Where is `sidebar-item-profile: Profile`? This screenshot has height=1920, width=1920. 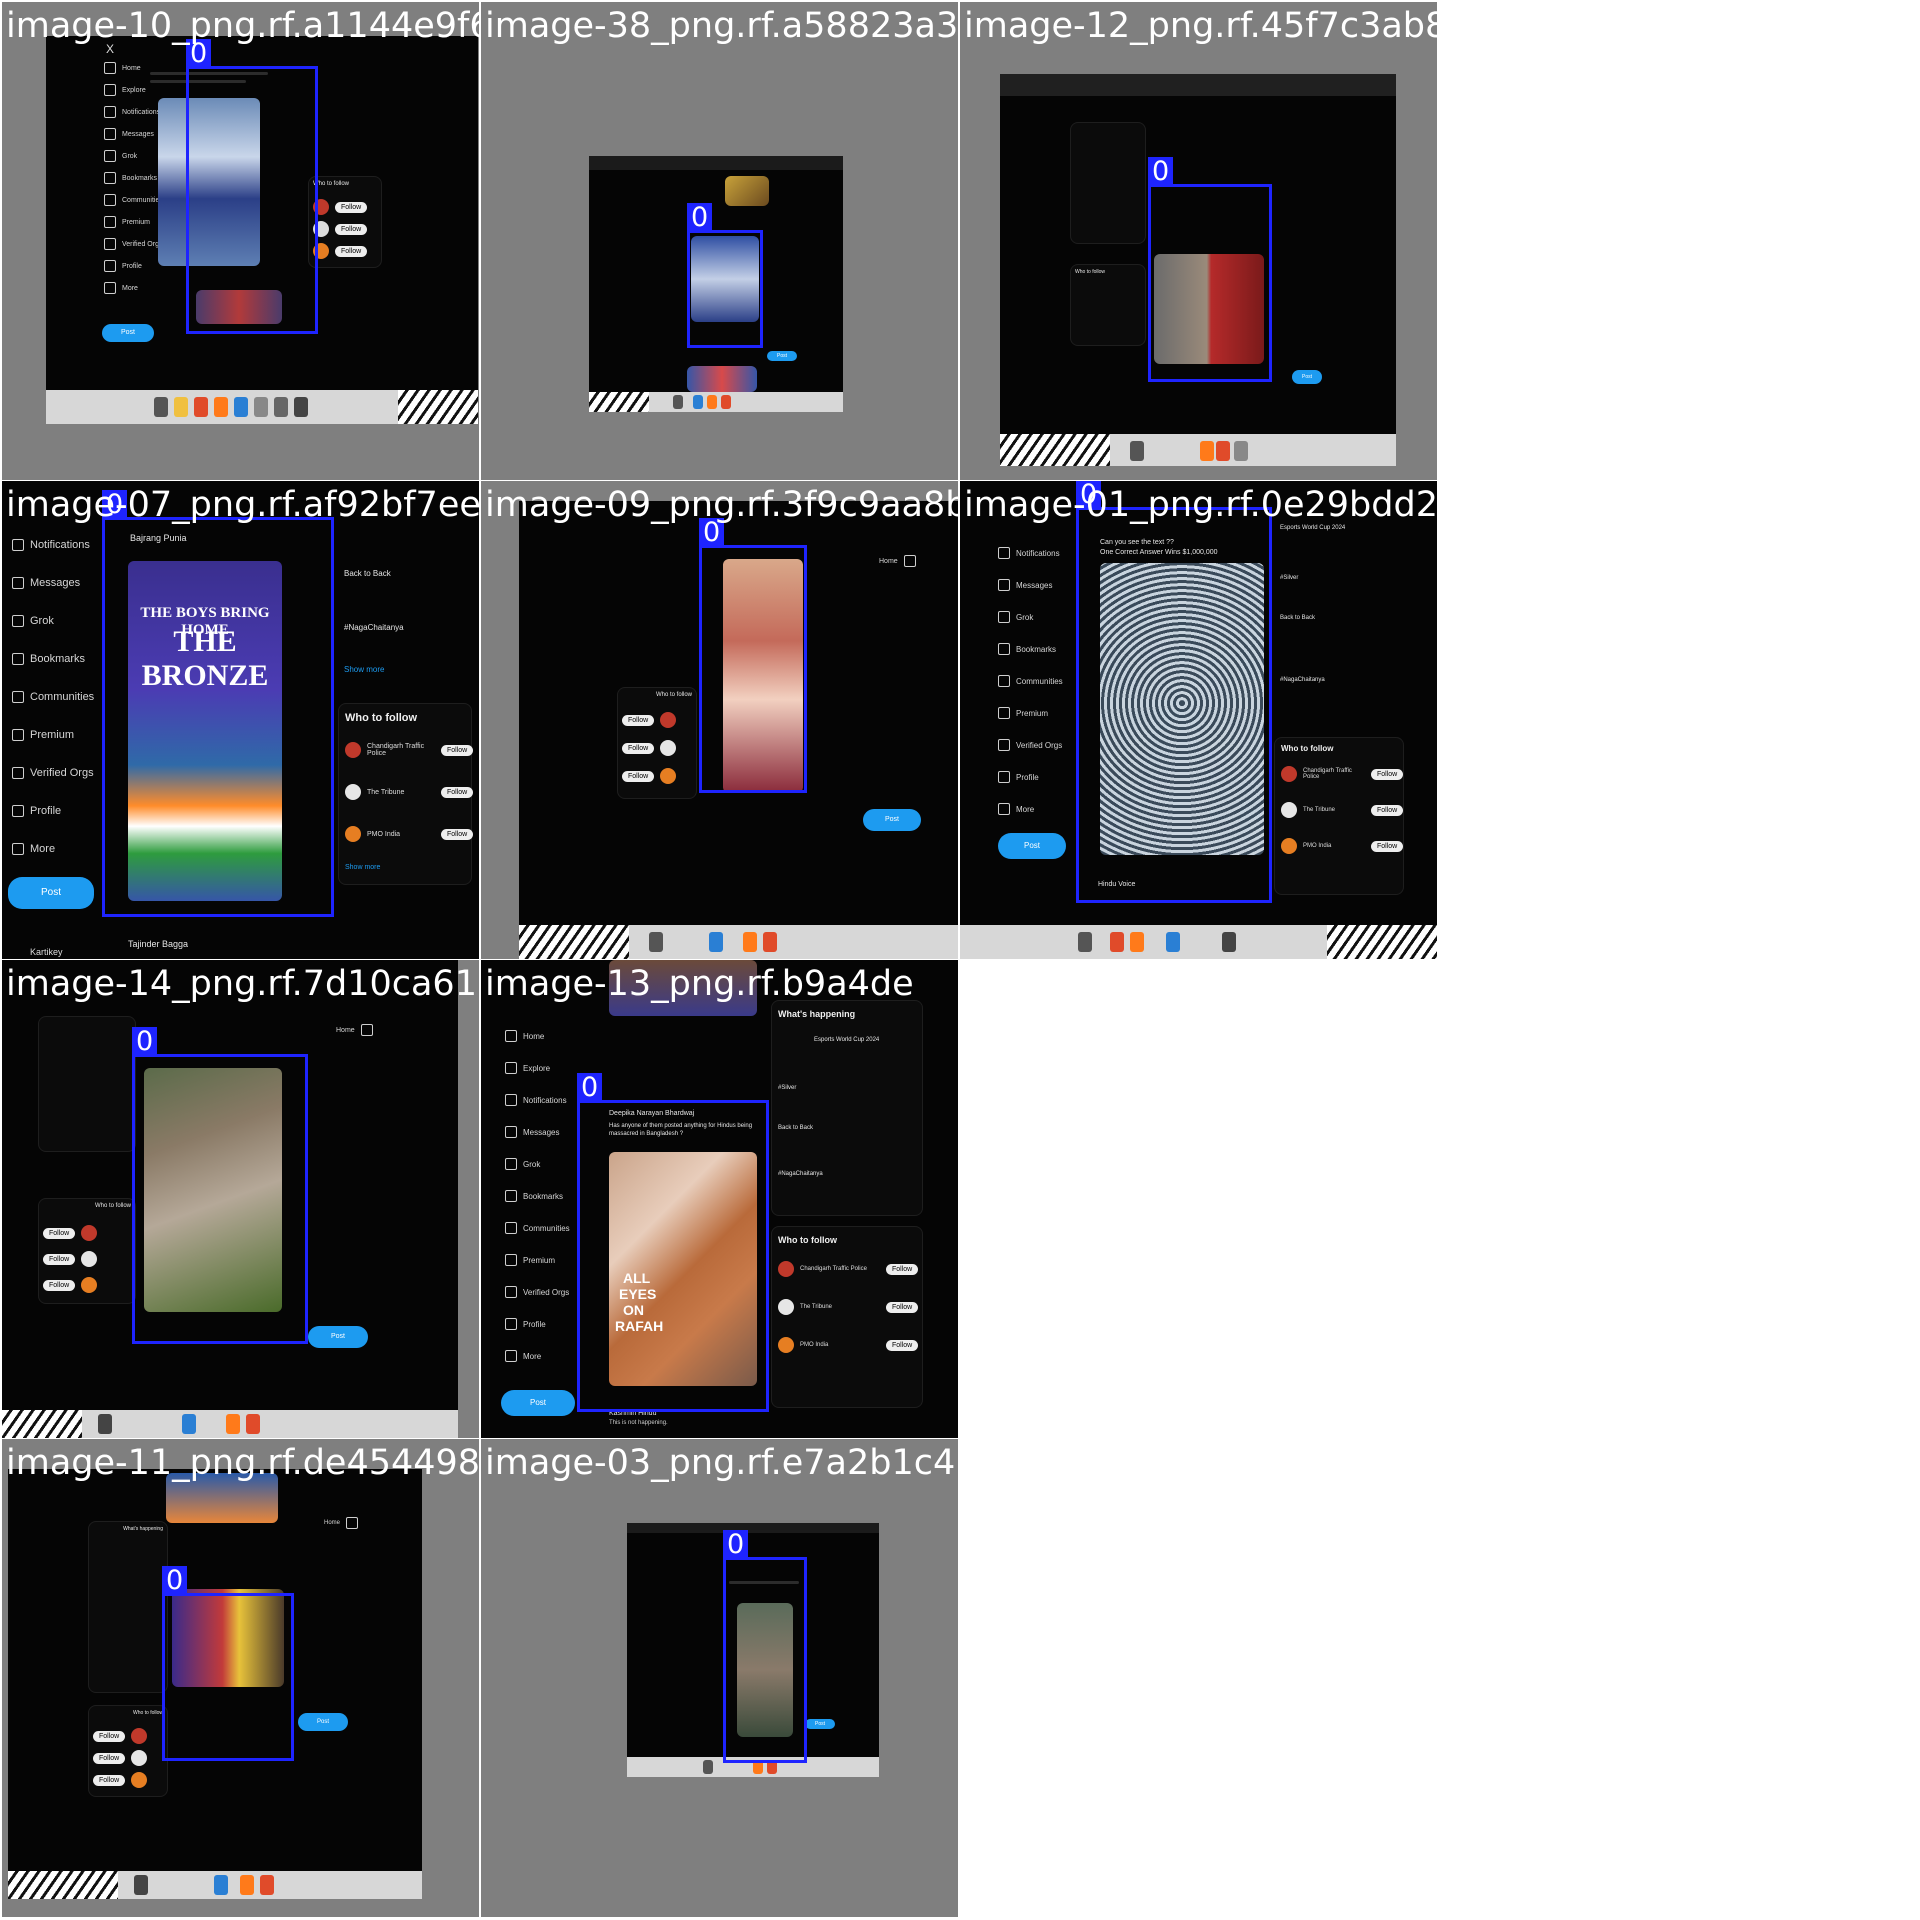
sidebar-item-profile: Profile is located at coordinates (123, 266).